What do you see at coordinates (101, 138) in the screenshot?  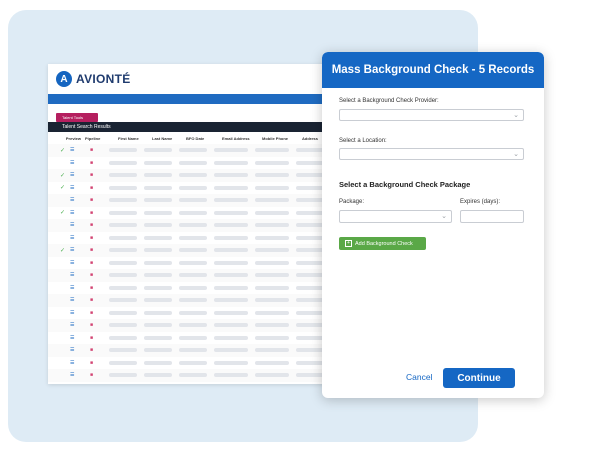 I see `col-pipeline: Pipeline` at bounding box center [101, 138].